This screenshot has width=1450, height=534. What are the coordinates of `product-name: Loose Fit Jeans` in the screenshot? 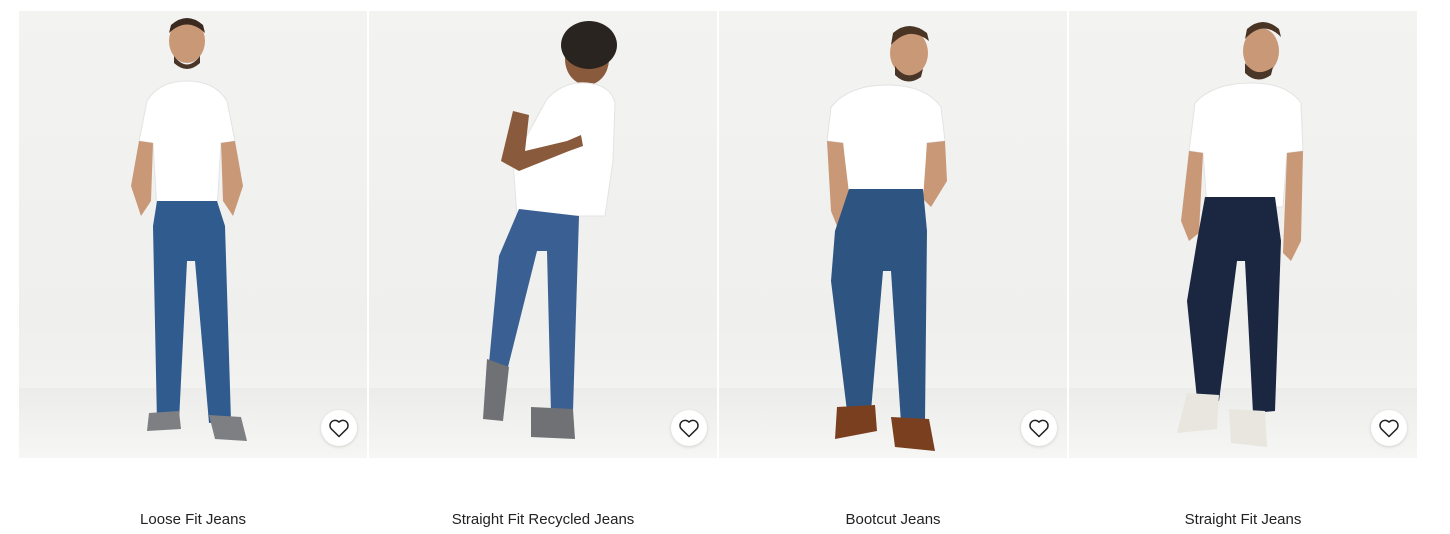 It's located at (193, 519).